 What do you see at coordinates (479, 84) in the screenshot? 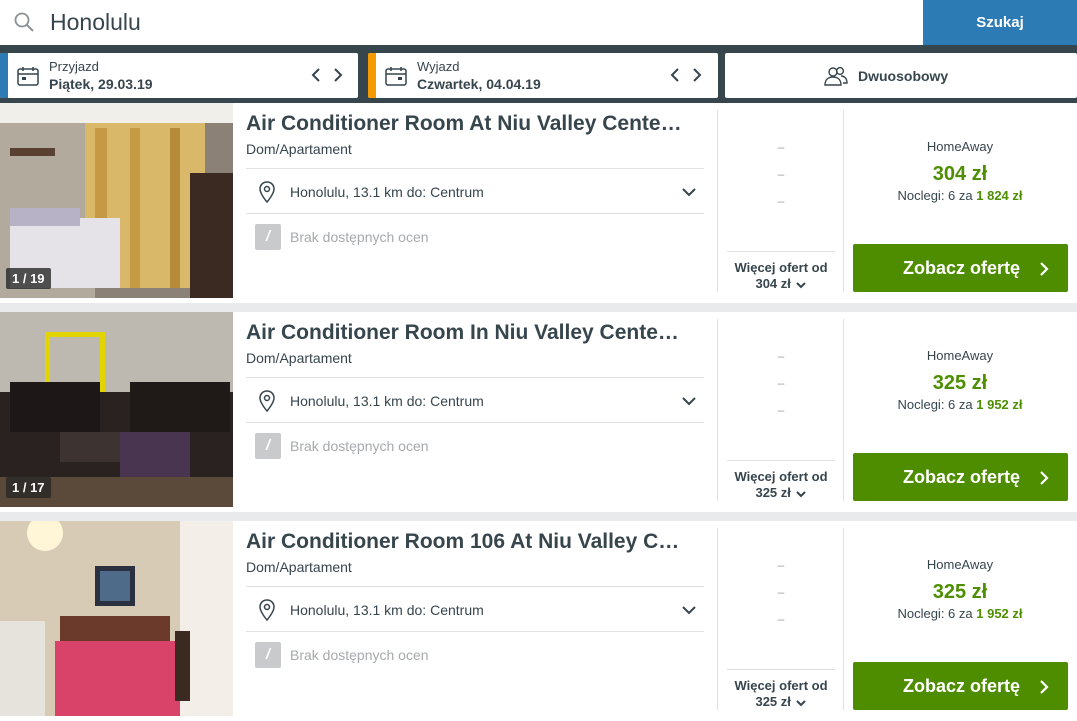
I see `checkout-value: Czwartek, 04.04.19` at bounding box center [479, 84].